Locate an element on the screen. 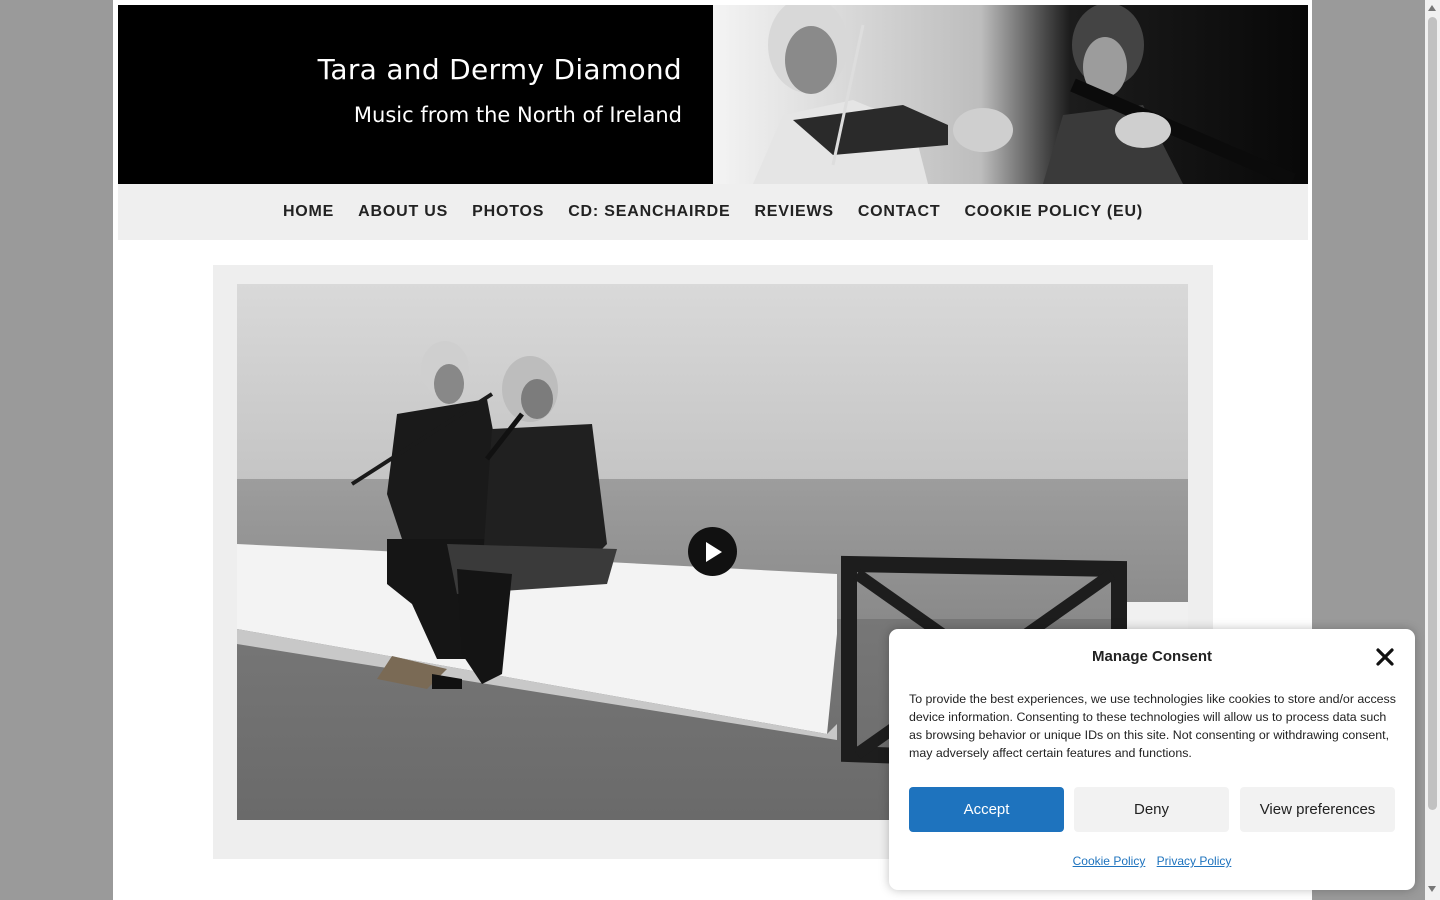 This screenshot has width=1440, height=900. scroll-thumb is located at coordinates (1432, 413).